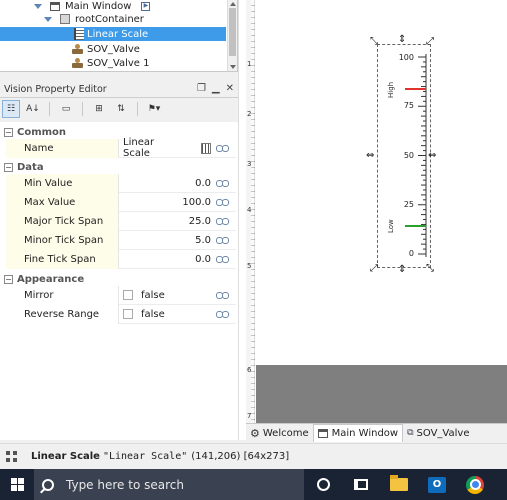 This screenshot has height=500, width=507. What do you see at coordinates (11, 109) in the screenshot?
I see `categorized-view-icon: ☷` at bounding box center [11, 109].